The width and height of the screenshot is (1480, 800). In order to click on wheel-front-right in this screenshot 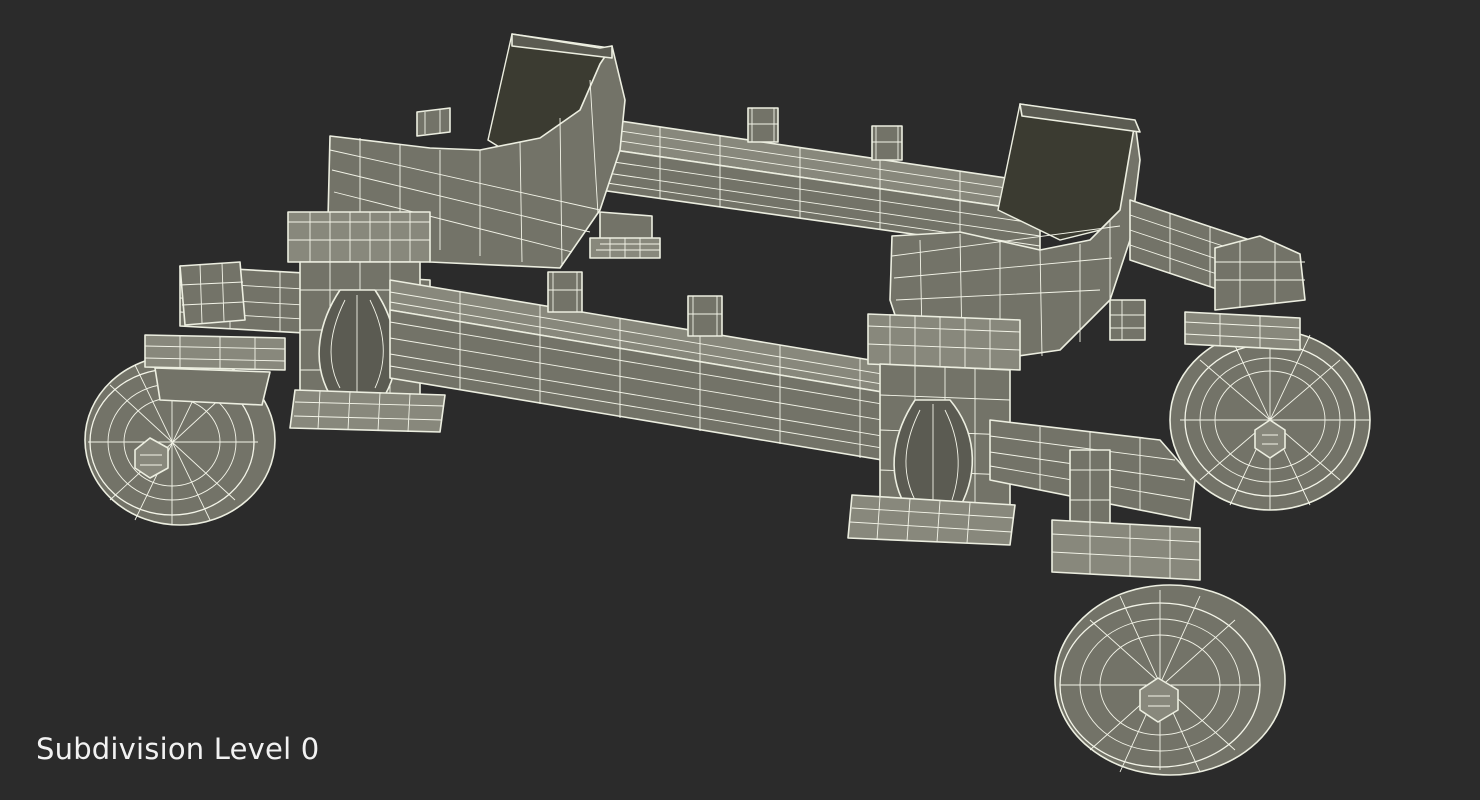, I will do `click(1170, 680)`.